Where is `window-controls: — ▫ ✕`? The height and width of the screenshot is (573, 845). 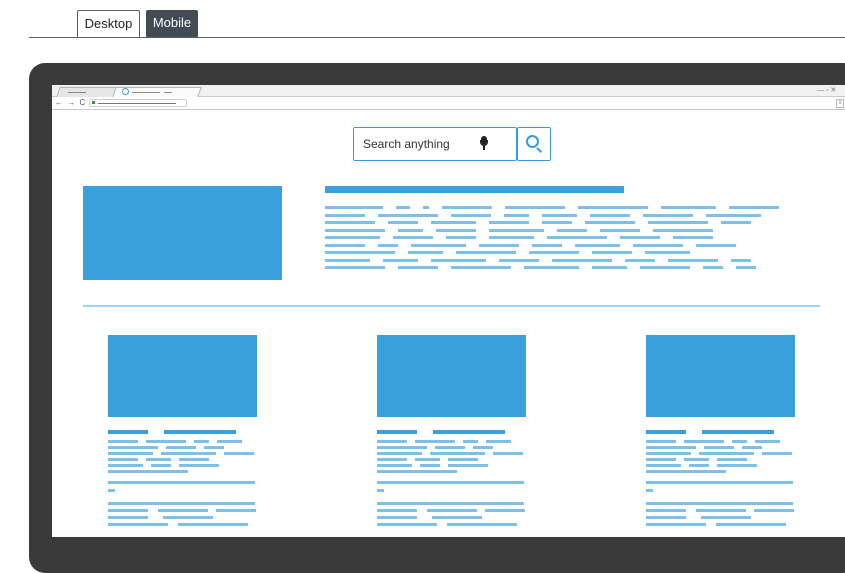 window-controls: — ▫ ✕ is located at coordinates (826, 90).